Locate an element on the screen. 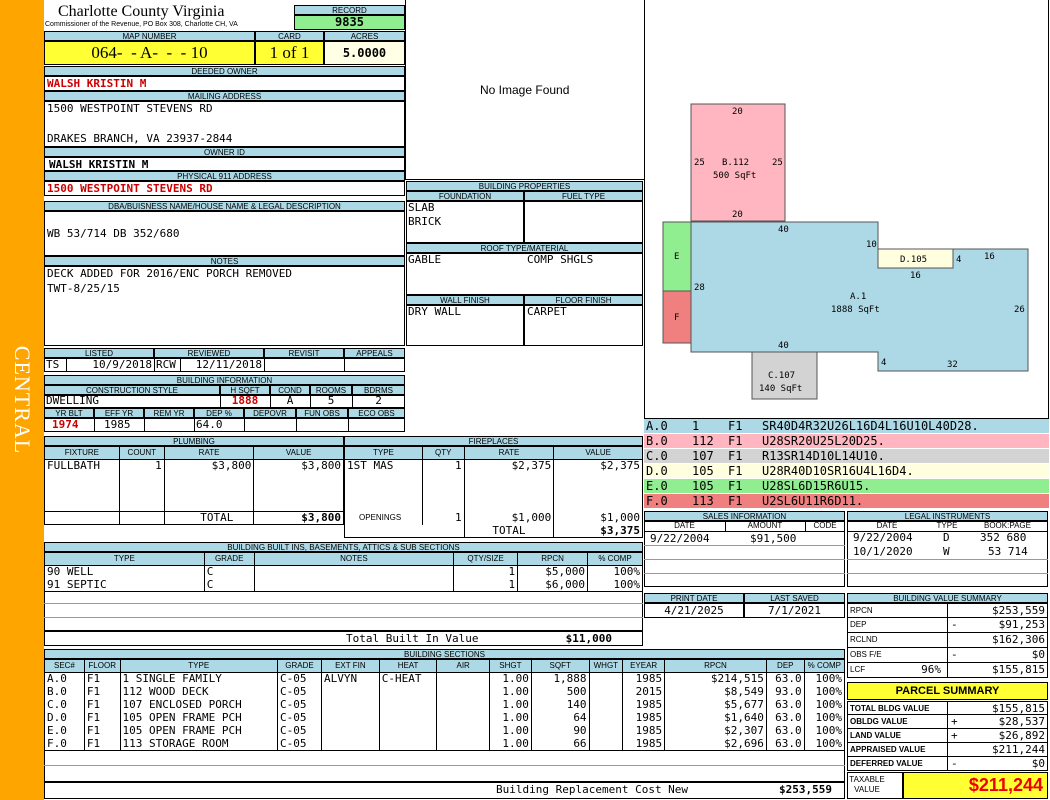 The width and height of the screenshot is (1050, 800). deeded-owner: WALSH KRISTIN M is located at coordinates (224, 83).